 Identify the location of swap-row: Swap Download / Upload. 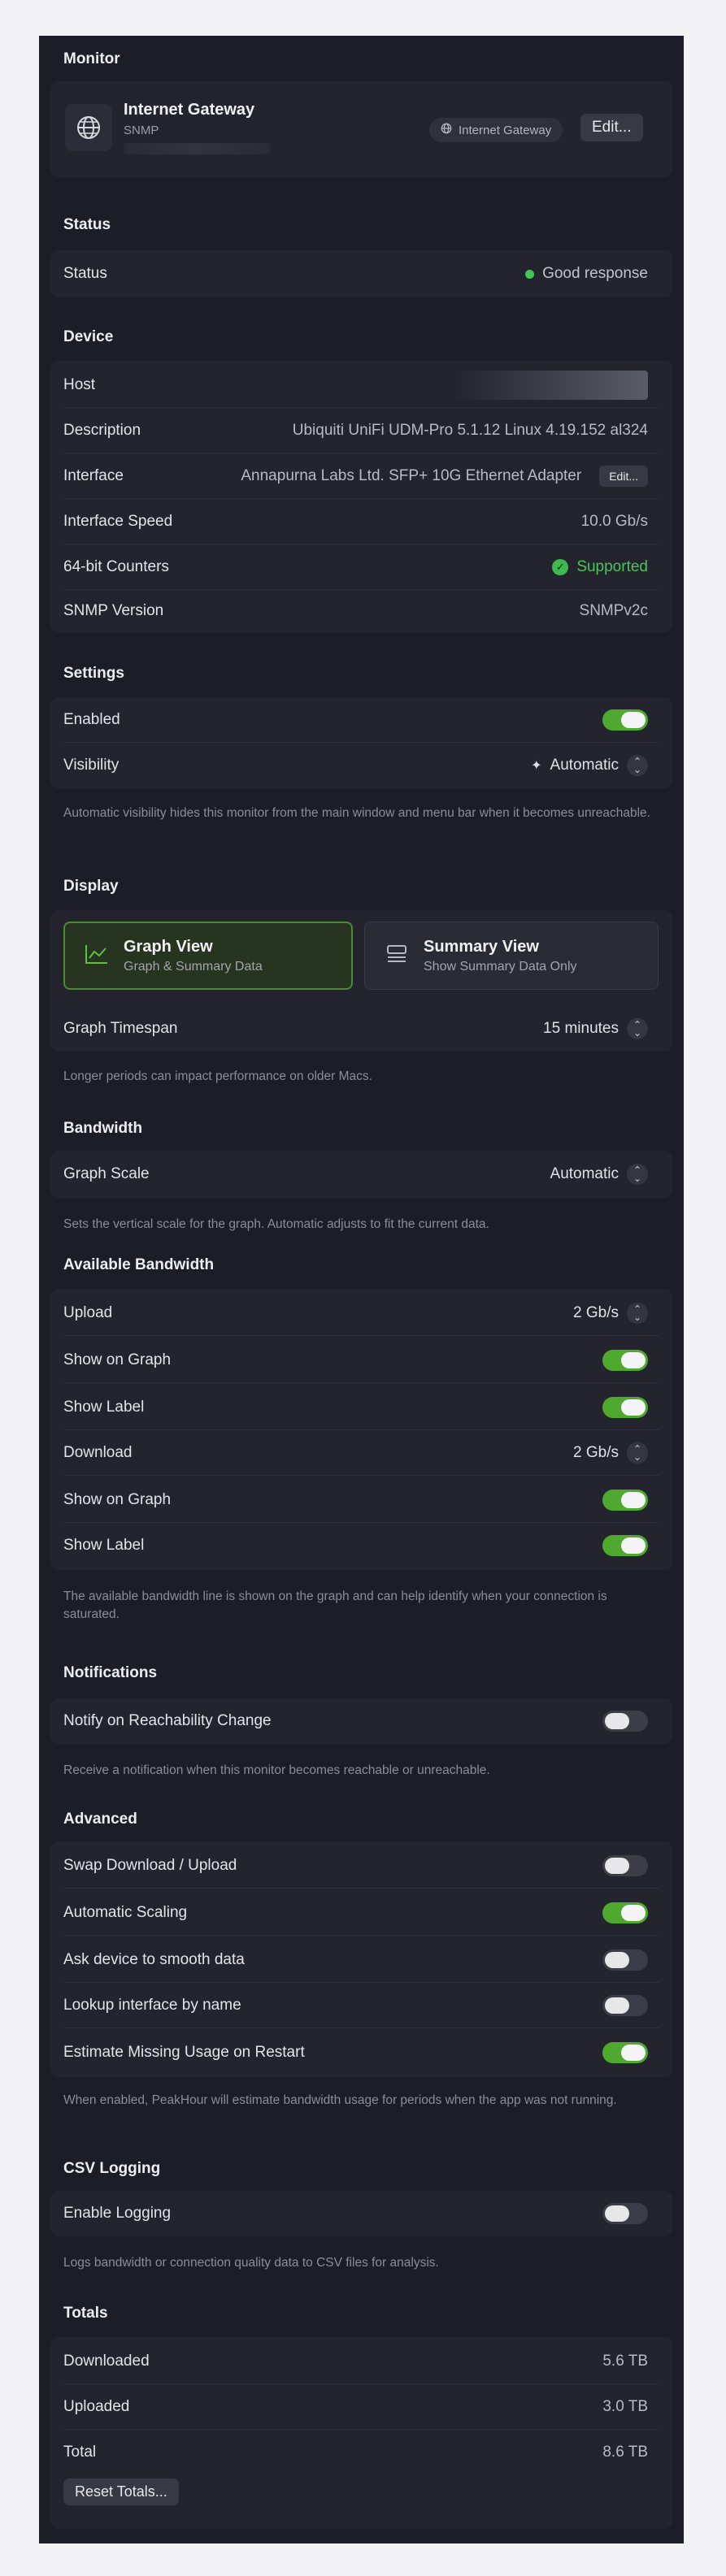
(361, 1866).